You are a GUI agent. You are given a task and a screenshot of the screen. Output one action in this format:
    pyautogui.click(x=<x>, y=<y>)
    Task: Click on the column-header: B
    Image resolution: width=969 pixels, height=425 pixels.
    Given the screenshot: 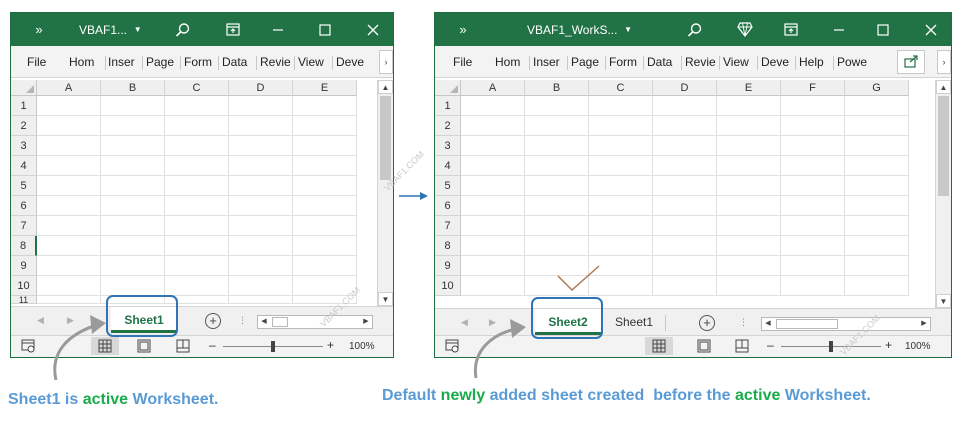 What is the action you would take?
    pyautogui.click(x=133, y=88)
    